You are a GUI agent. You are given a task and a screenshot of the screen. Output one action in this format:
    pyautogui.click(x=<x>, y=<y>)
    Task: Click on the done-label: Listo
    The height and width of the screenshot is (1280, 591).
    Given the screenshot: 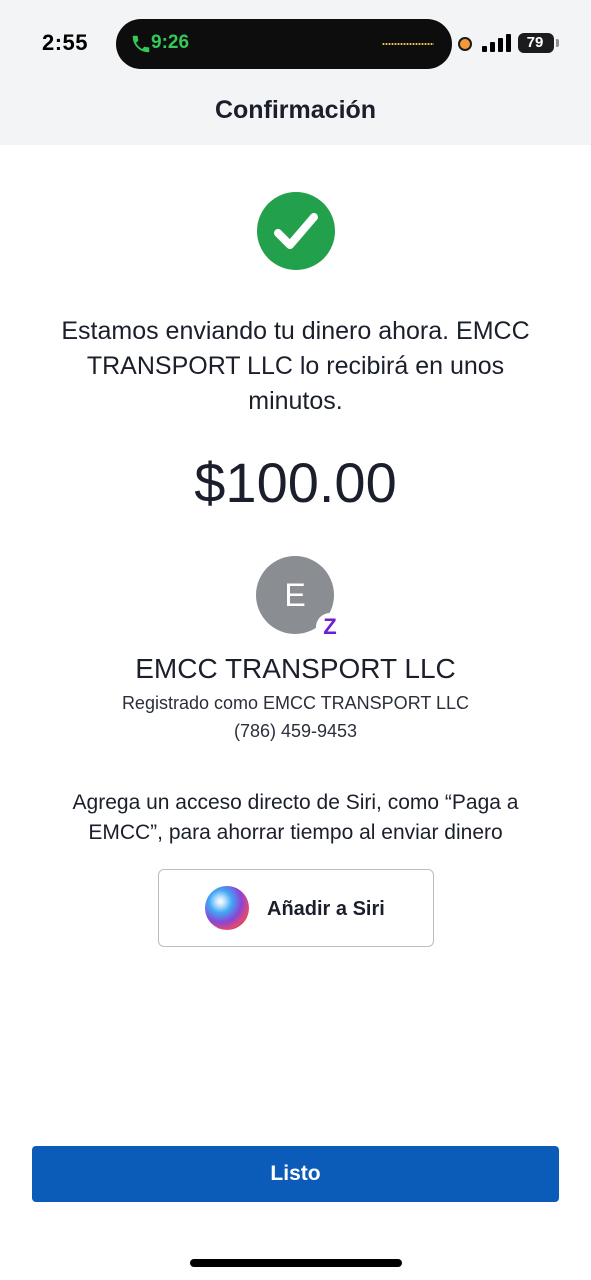 What is the action you would take?
    pyautogui.click(x=295, y=1173)
    